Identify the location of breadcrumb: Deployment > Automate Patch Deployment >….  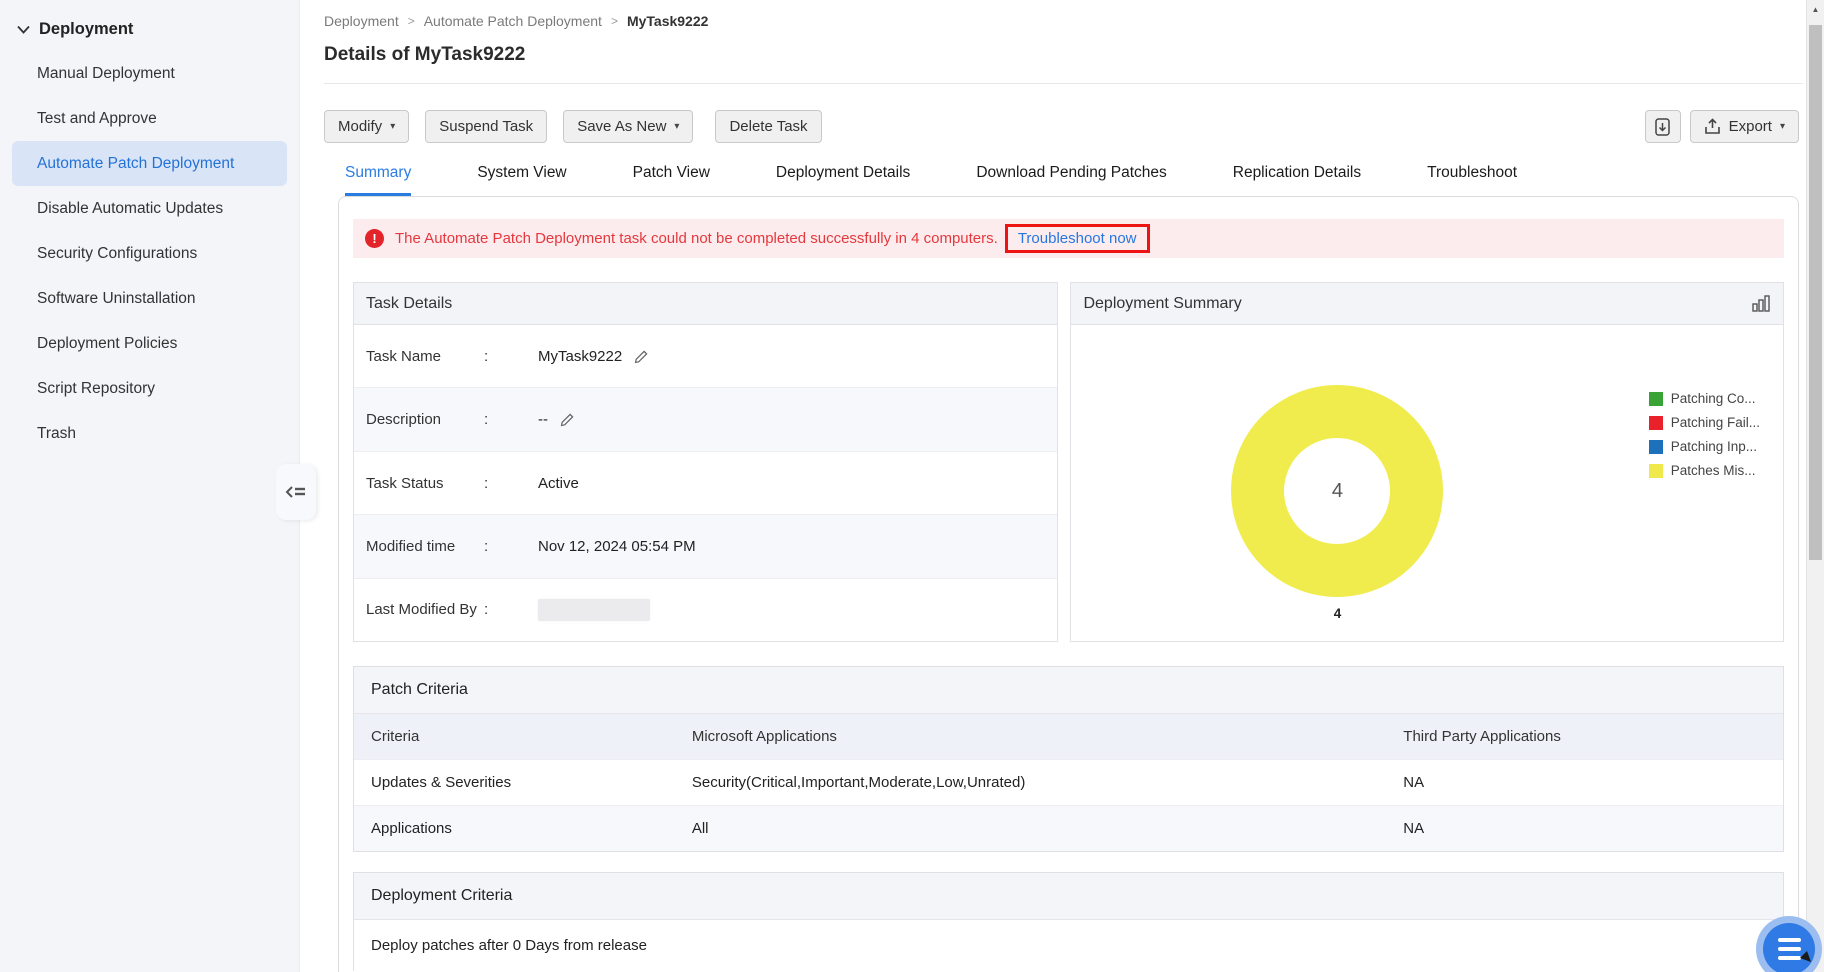
(1063, 14).